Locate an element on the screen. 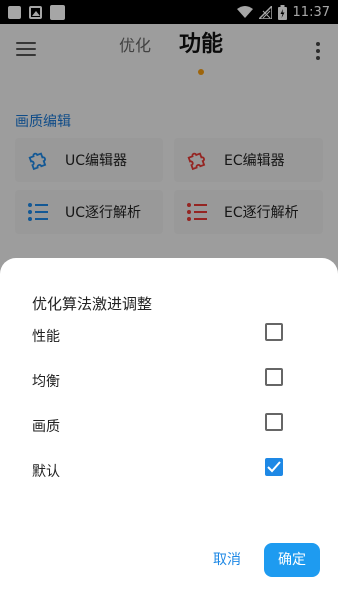 The width and height of the screenshot is (338, 600). checkbox-checked is located at coordinates (274, 467).